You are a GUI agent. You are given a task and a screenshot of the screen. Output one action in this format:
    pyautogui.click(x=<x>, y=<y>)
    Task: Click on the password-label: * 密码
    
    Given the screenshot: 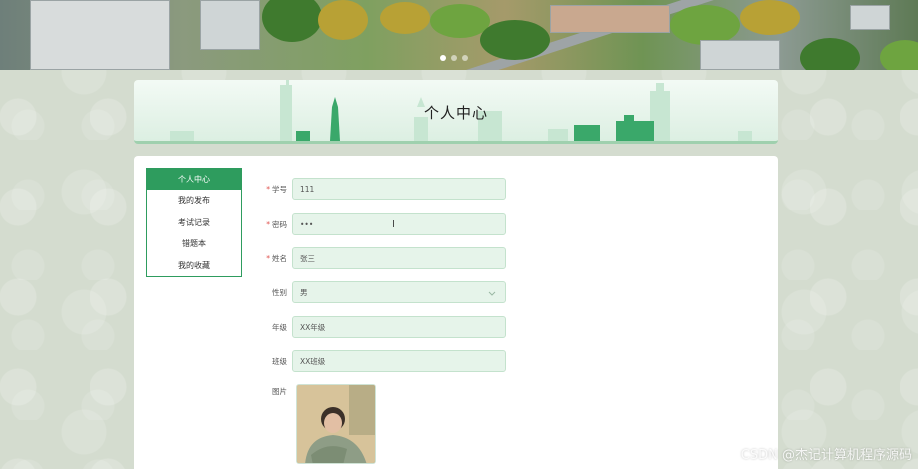 What is the action you would take?
    pyautogui.click(x=276, y=224)
    